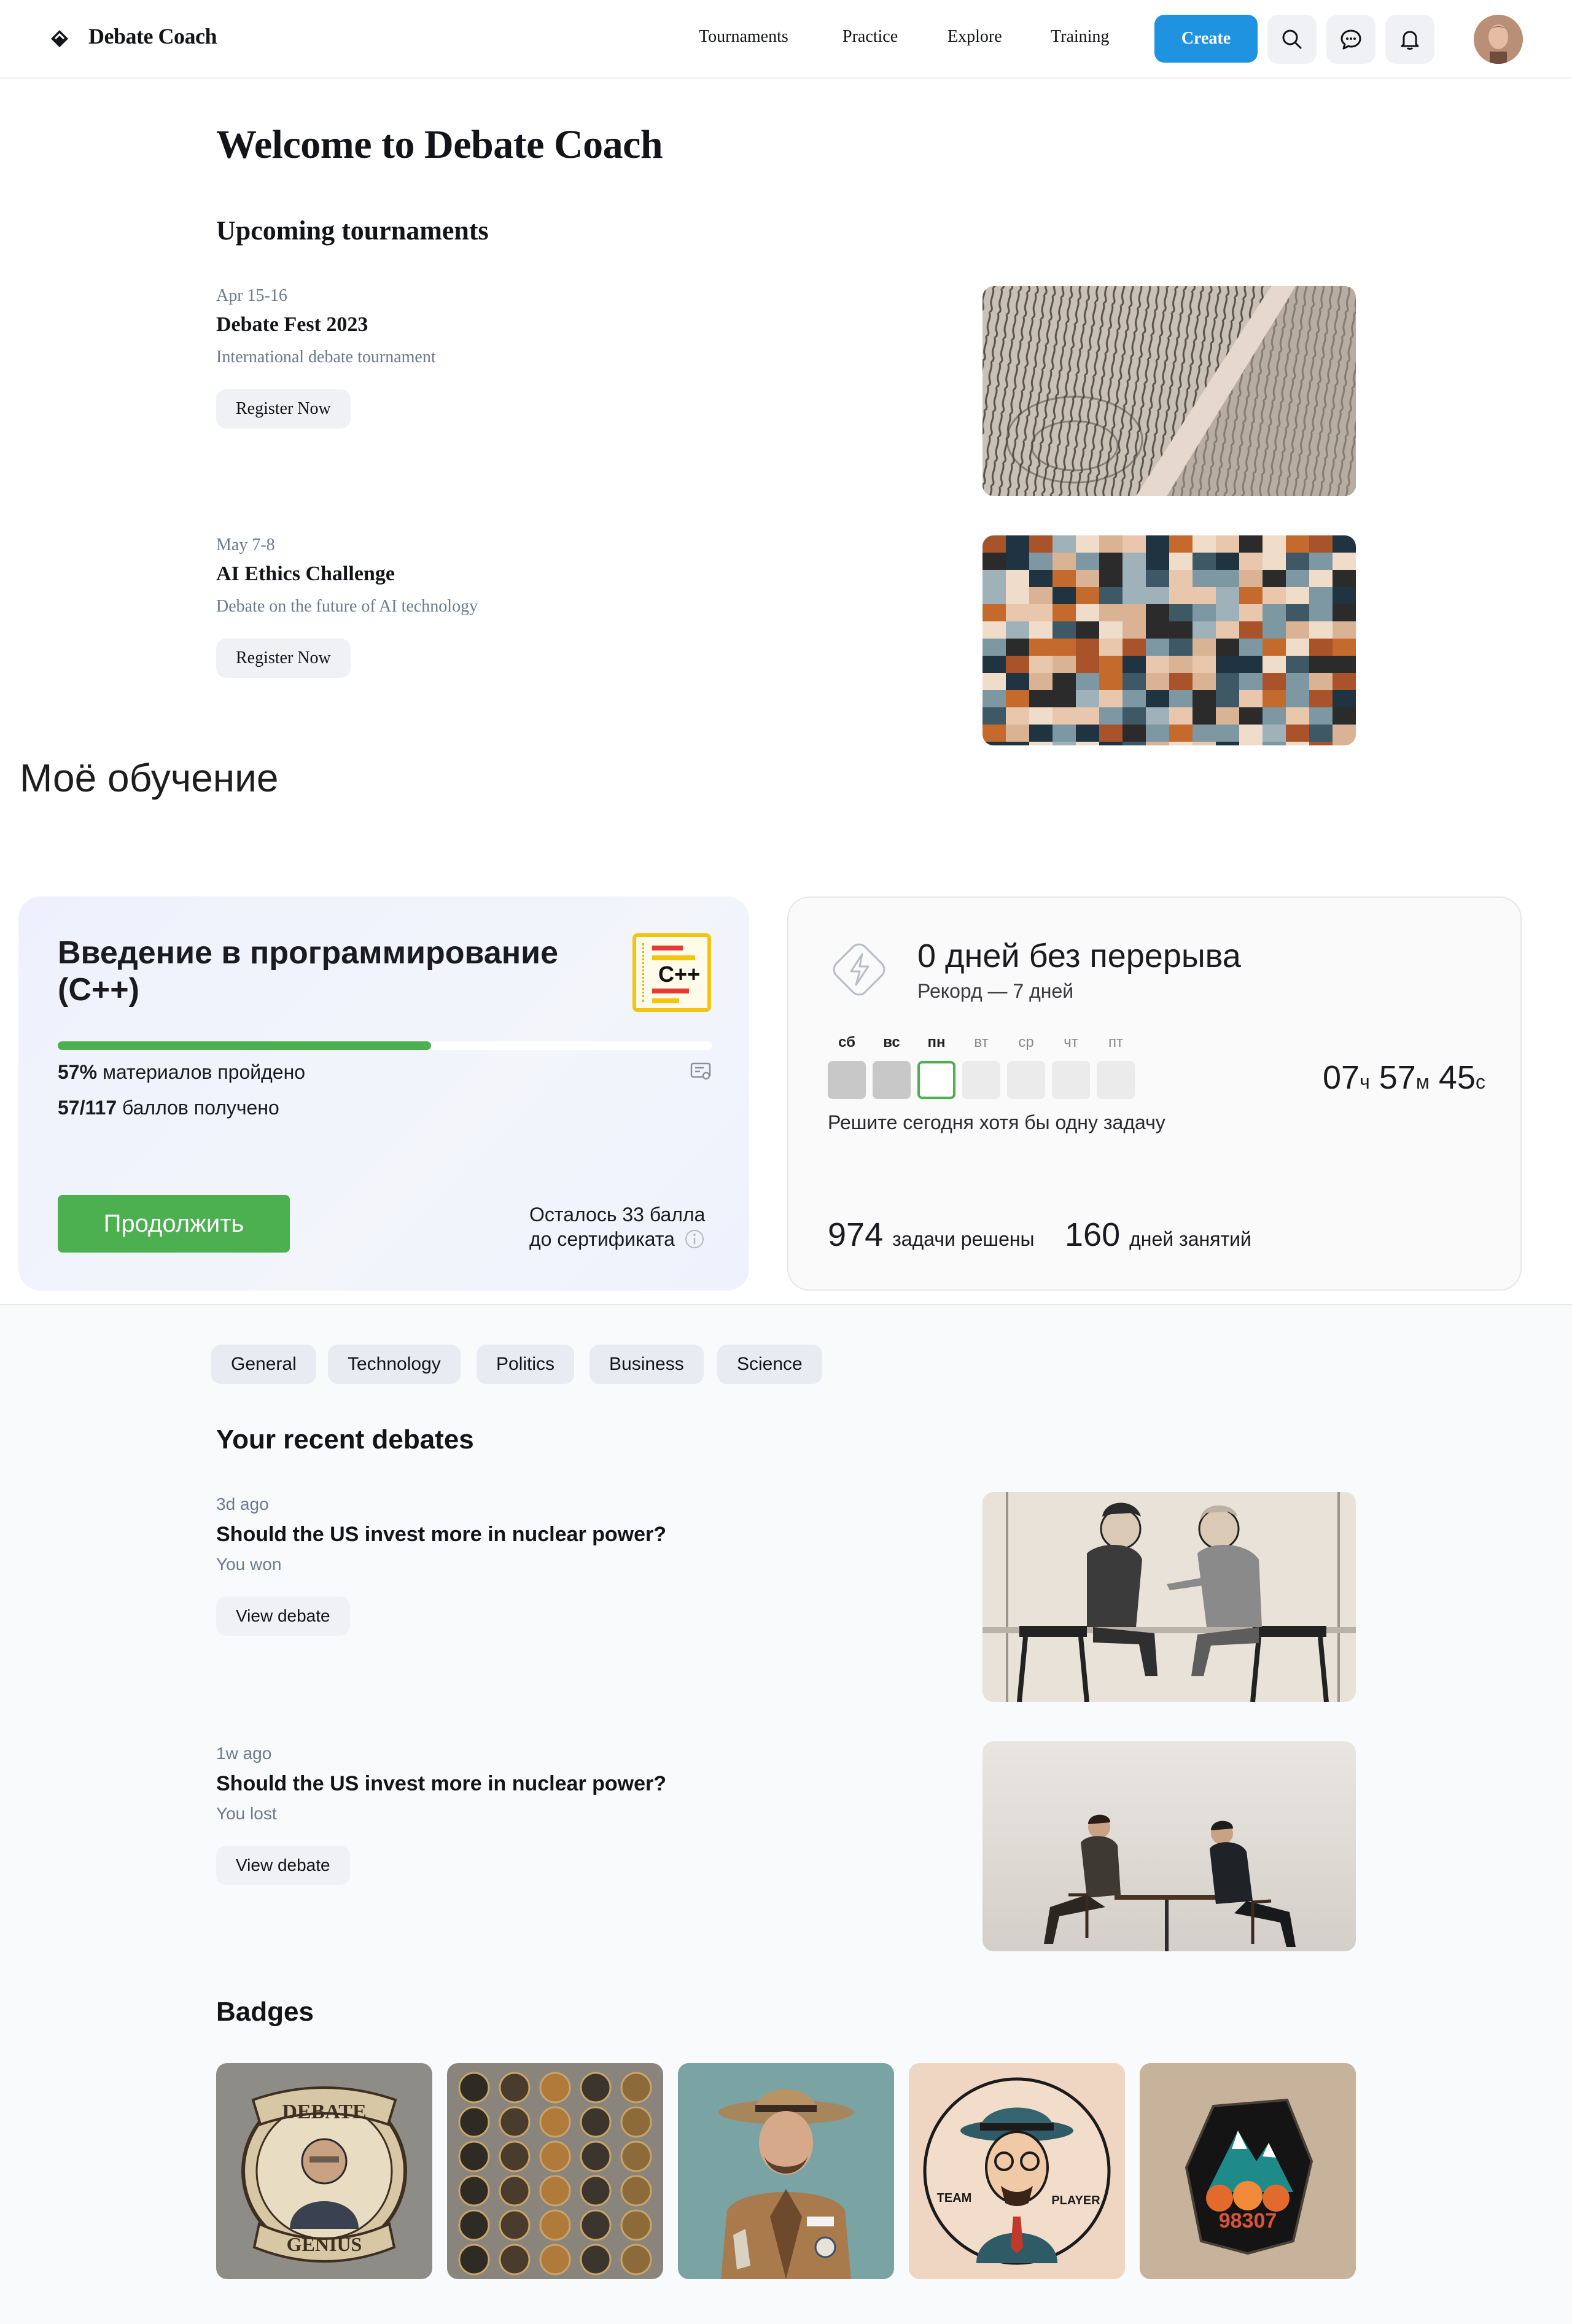 The height and width of the screenshot is (2324, 1572). What do you see at coordinates (245, 544) in the screenshot?
I see `tournament-date: May 7-8` at bounding box center [245, 544].